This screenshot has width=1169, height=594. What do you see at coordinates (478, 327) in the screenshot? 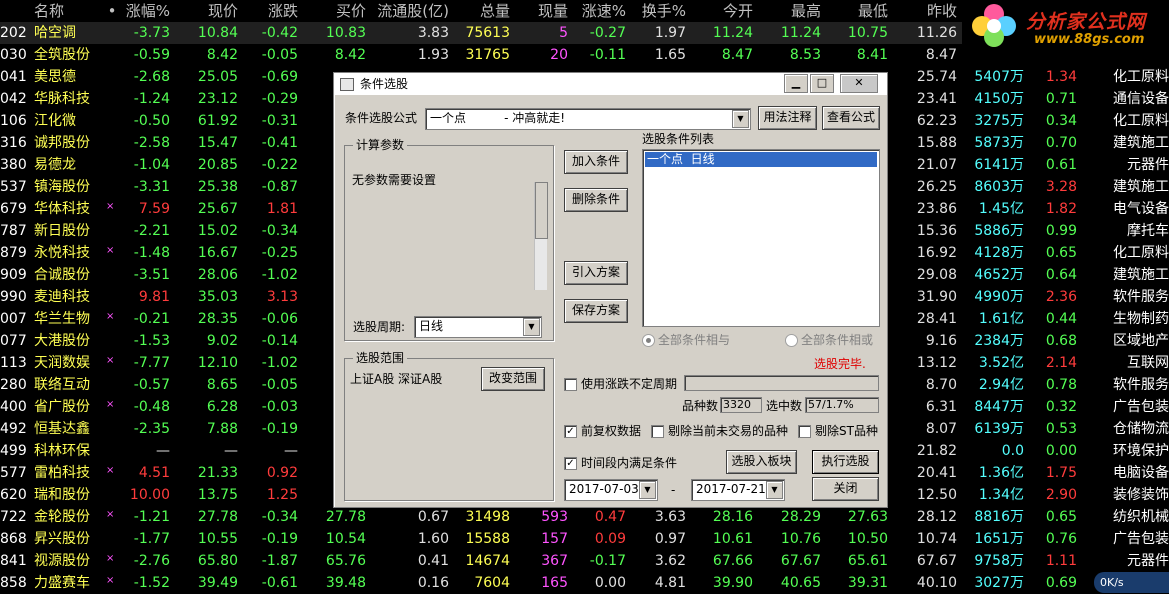
I see `period-select: 日线 ▼` at bounding box center [478, 327].